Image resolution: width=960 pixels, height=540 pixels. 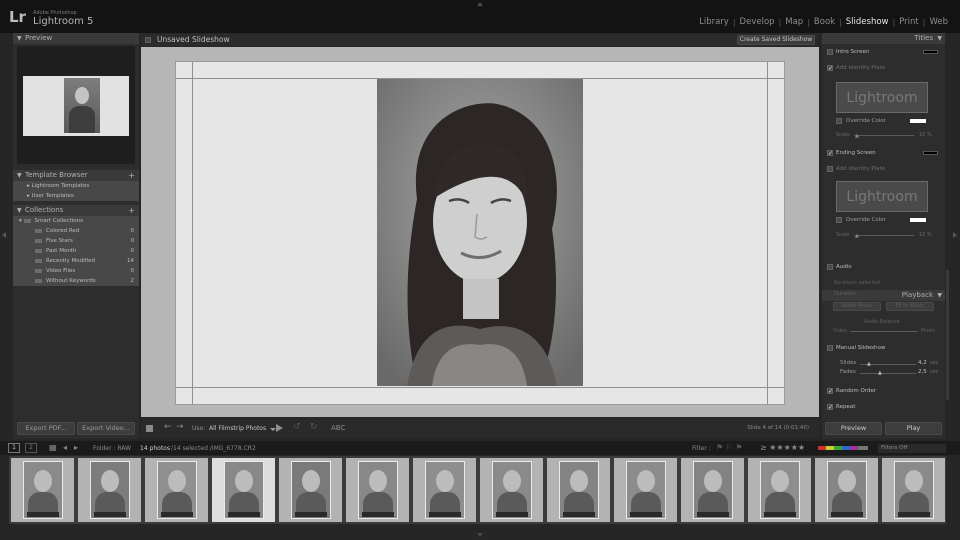 What do you see at coordinates (883, 52) in the screenshot?
I see `intro-screen-row: Intro Screen` at bounding box center [883, 52].